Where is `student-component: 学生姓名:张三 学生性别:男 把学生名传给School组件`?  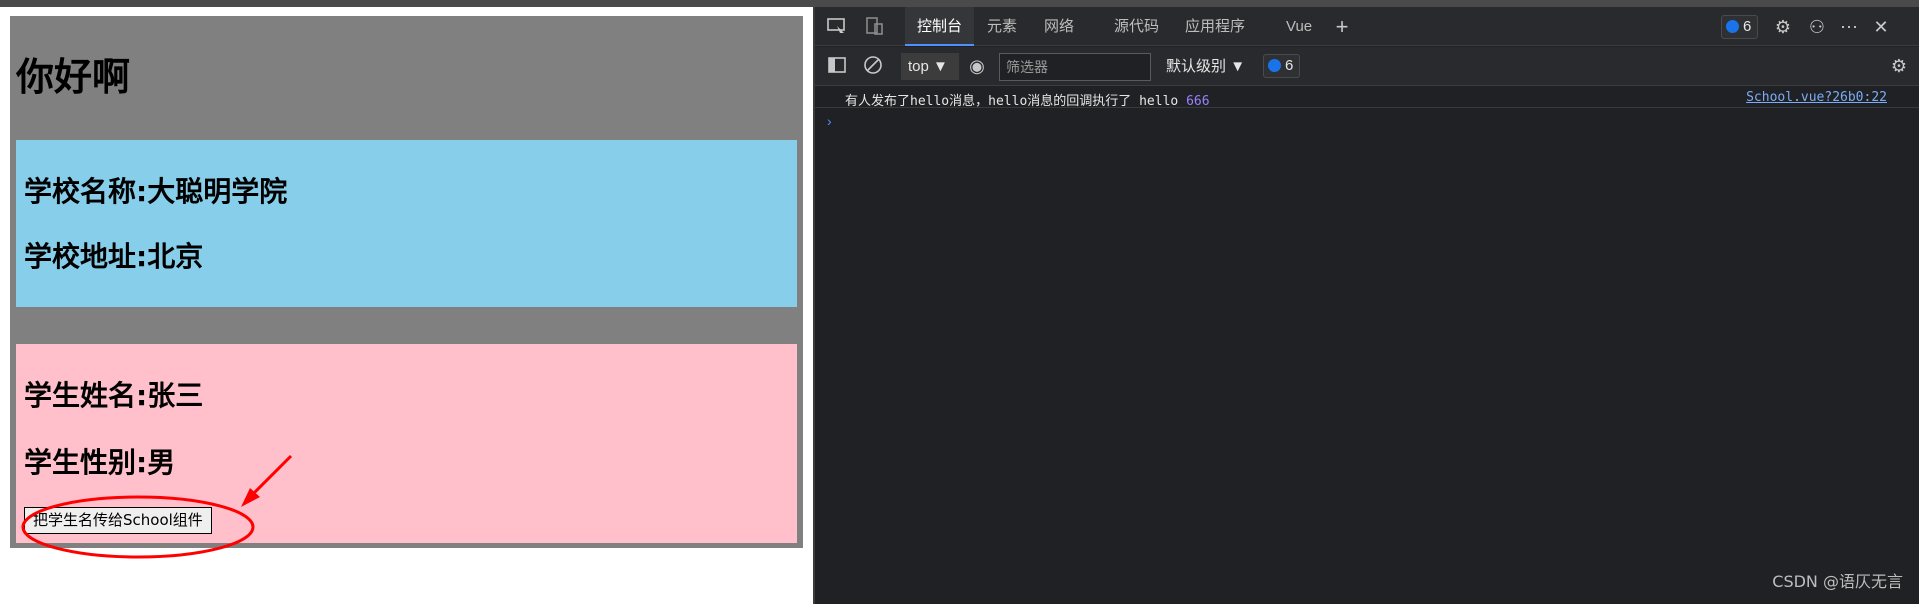
student-component: 学生姓名:张三 学生性别:男 把学生名传给School组件 is located at coordinates (406, 443).